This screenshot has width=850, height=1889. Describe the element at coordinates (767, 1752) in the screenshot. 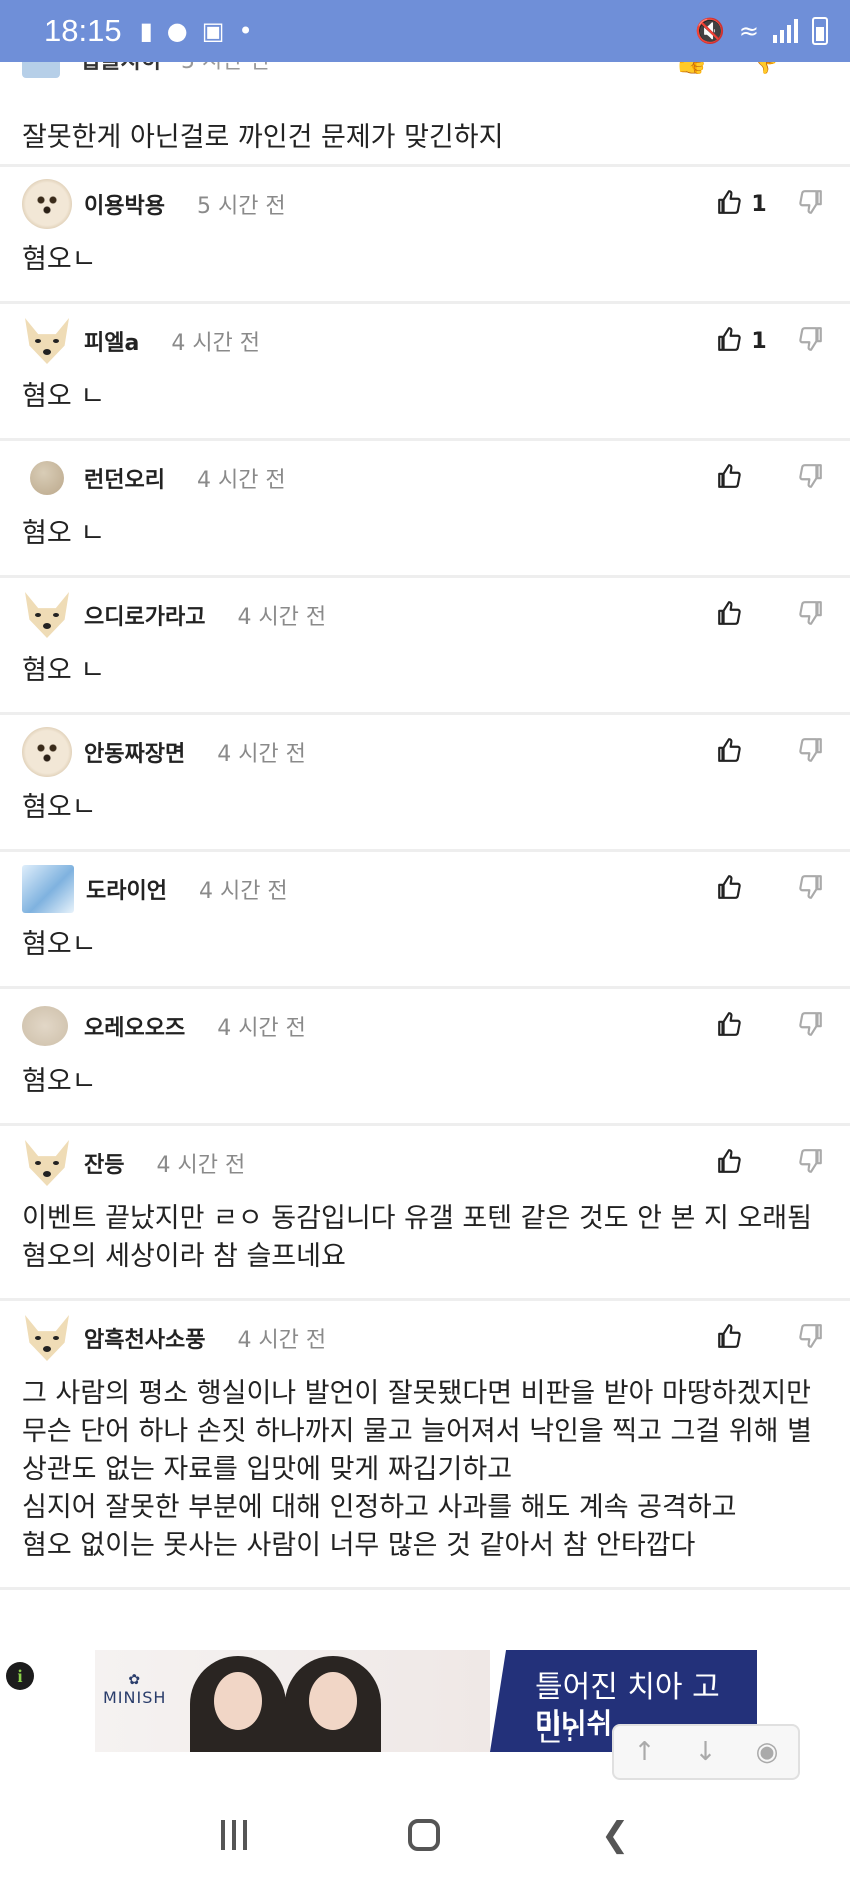

I see `comment-bubble-icon: ◉` at that location.